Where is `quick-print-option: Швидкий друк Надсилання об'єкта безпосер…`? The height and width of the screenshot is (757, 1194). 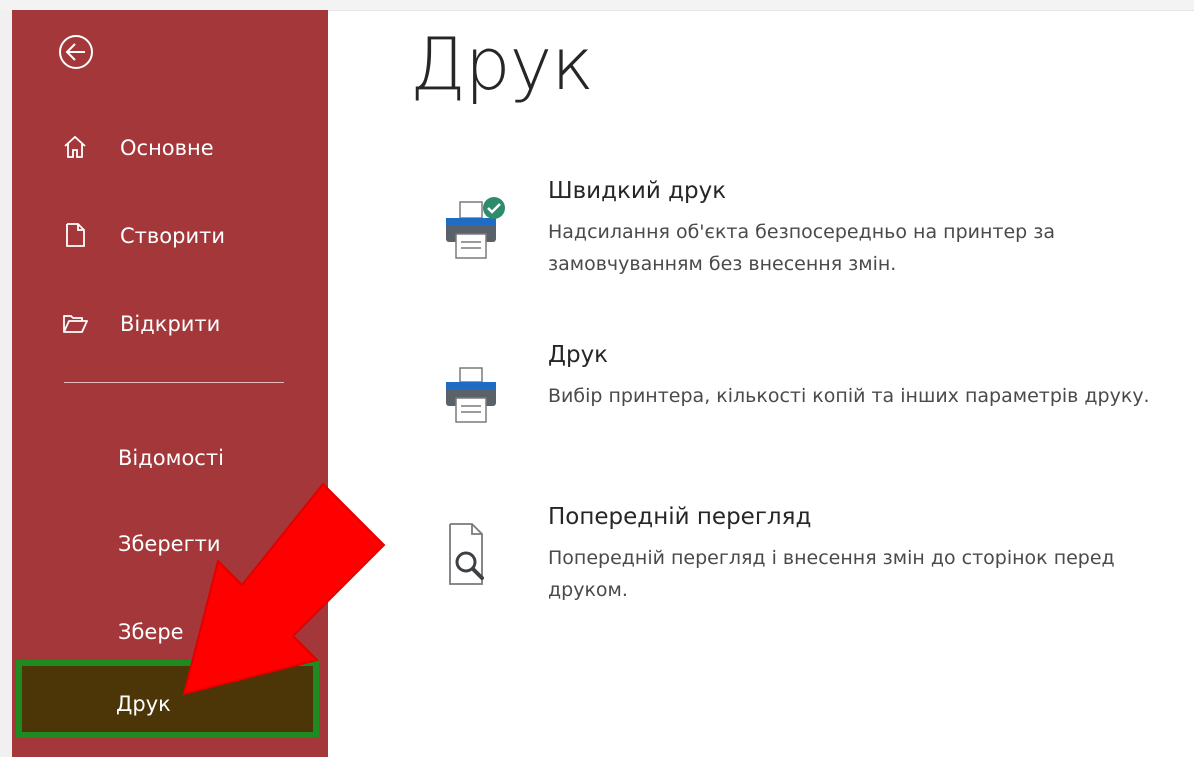 quick-print-option: Швидкий друк Надсилання об'єкта безпосер… is located at coordinates (812, 243).